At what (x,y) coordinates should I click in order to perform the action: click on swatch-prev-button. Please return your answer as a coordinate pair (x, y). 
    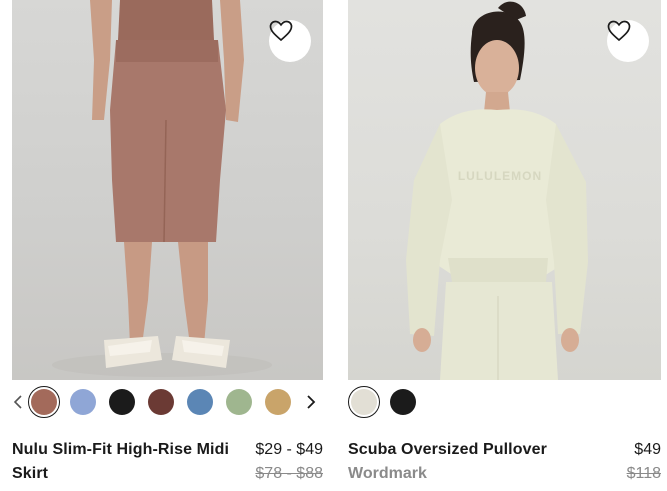
    Looking at the image, I should click on (18, 402).